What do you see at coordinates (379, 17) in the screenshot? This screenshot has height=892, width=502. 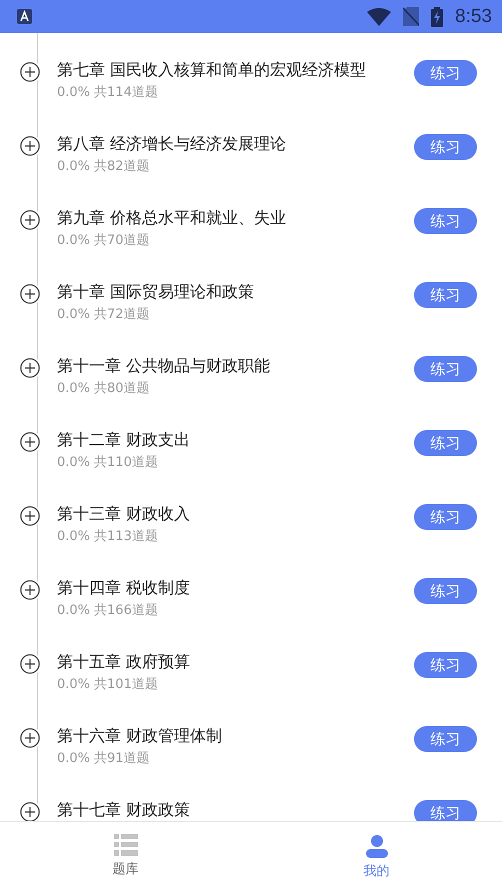 I see `wifi-icon` at bounding box center [379, 17].